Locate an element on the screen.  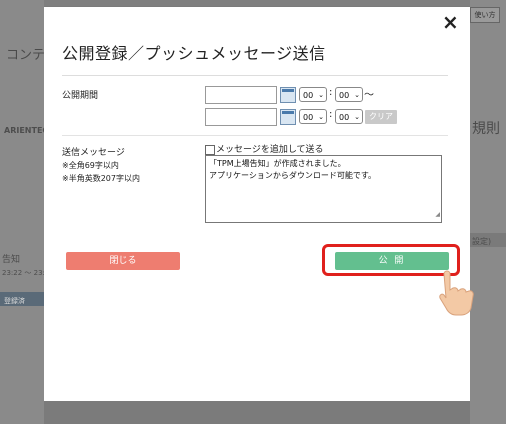
background-tab: 使い方 is located at coordinates (485, 15).